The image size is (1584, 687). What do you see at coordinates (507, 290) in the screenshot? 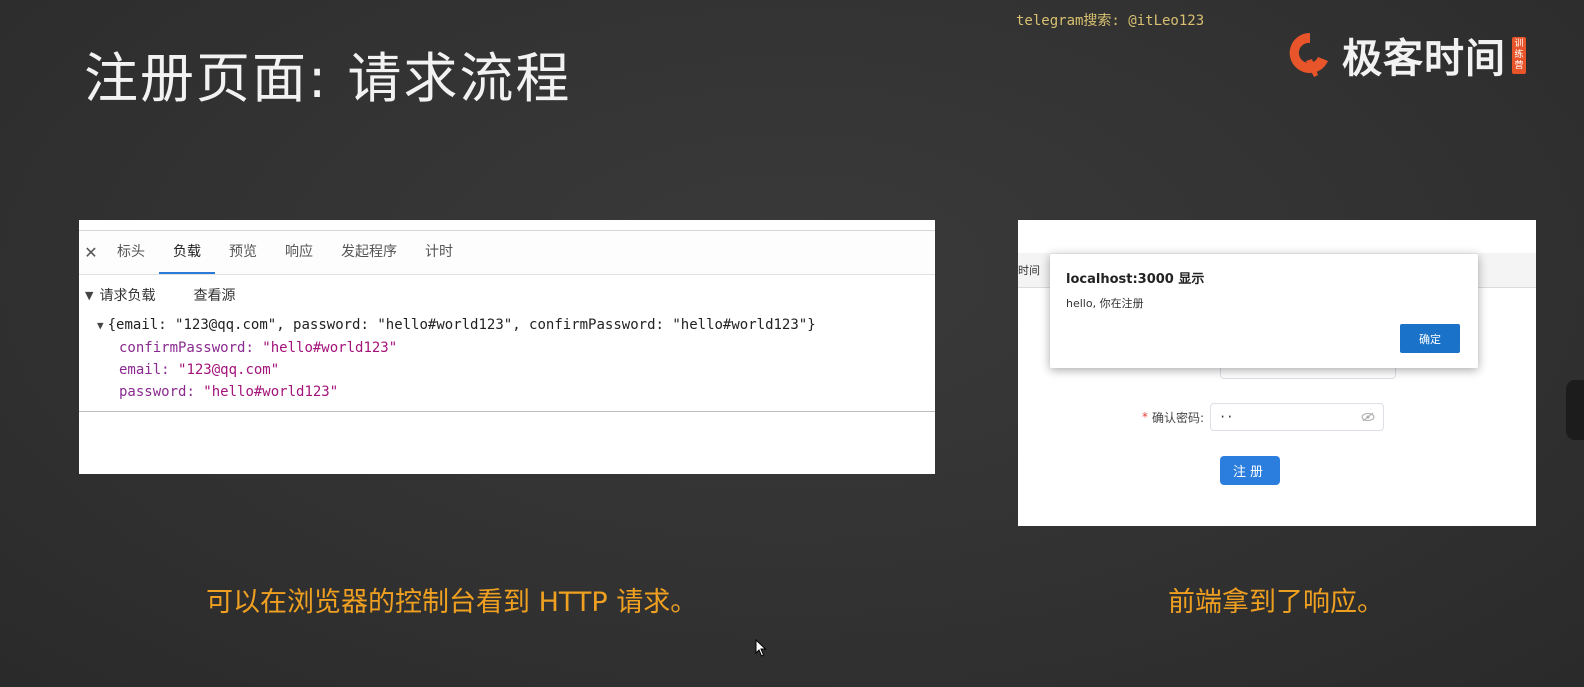
I see `request-payload-section: ▼ 请求负载 查看源` at bounding box center [507, 290].